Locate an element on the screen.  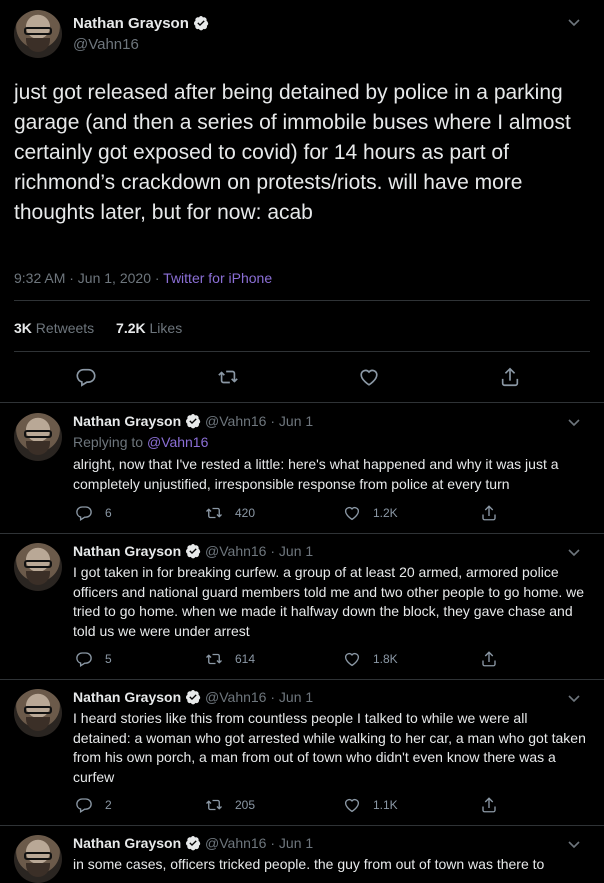
retweet-count: 420 is located at coordinates (245, 513).